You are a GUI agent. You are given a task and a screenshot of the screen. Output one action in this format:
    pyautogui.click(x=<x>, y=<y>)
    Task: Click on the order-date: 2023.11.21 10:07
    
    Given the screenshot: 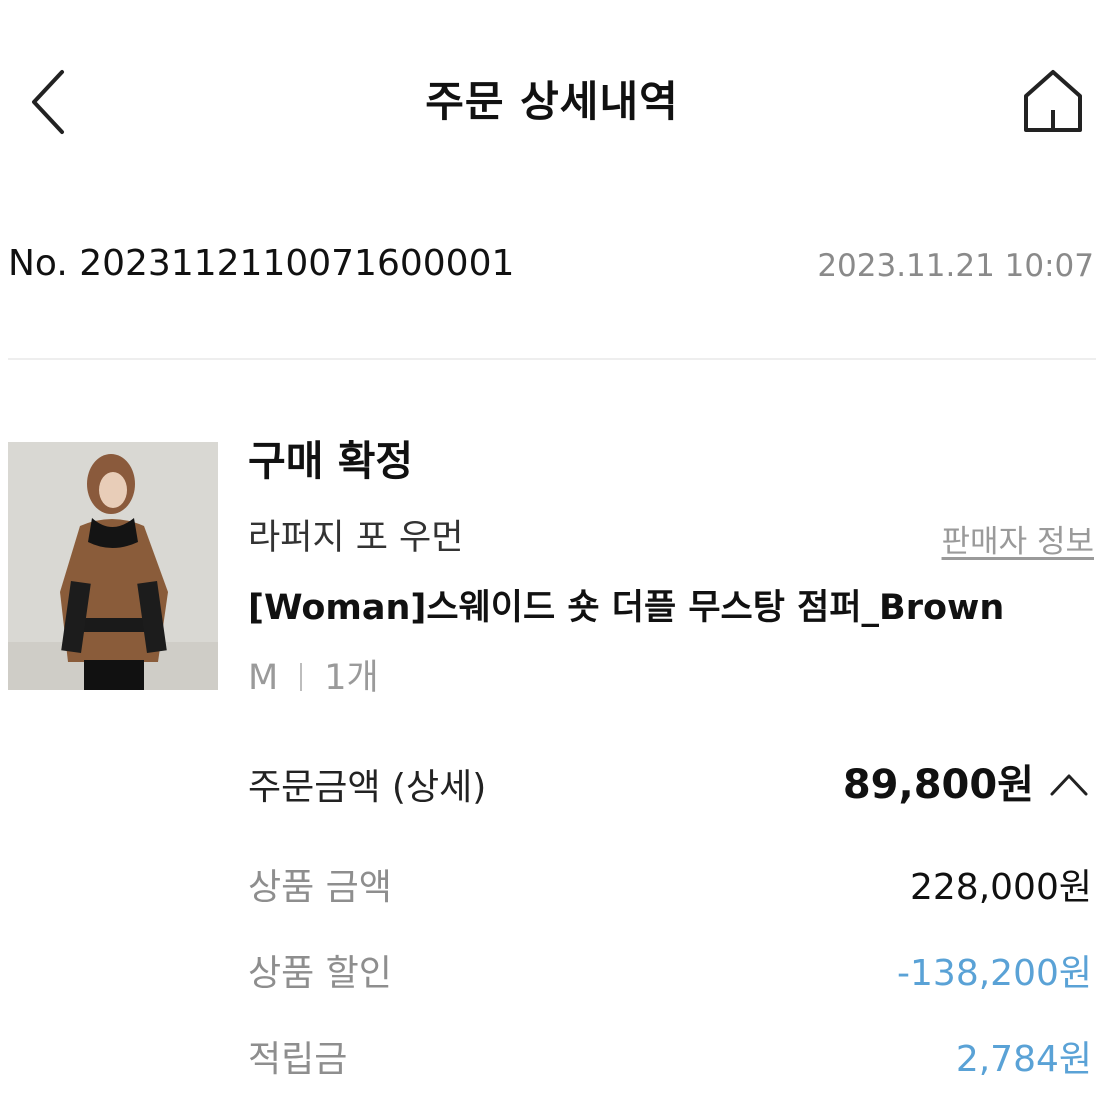 What is the action you would take?
    pyautogui.click(x=955, y=266)
    